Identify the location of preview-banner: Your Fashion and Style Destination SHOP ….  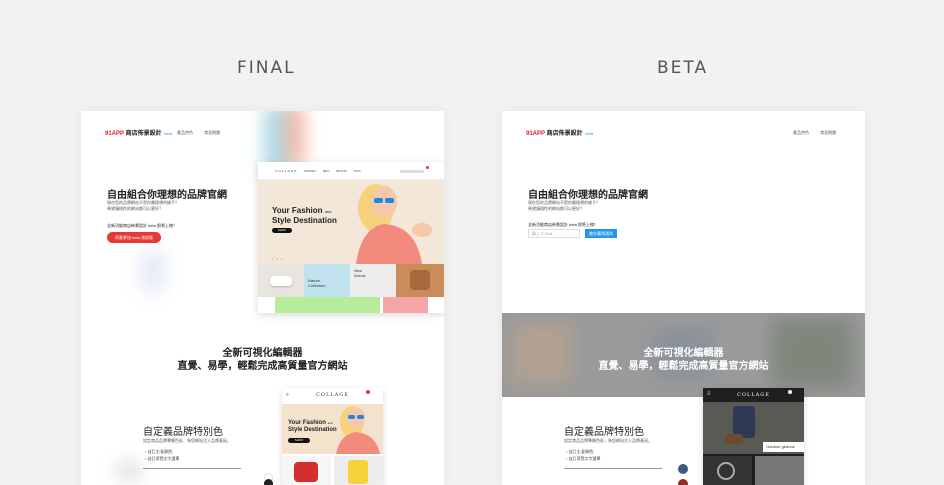
(351, 222).